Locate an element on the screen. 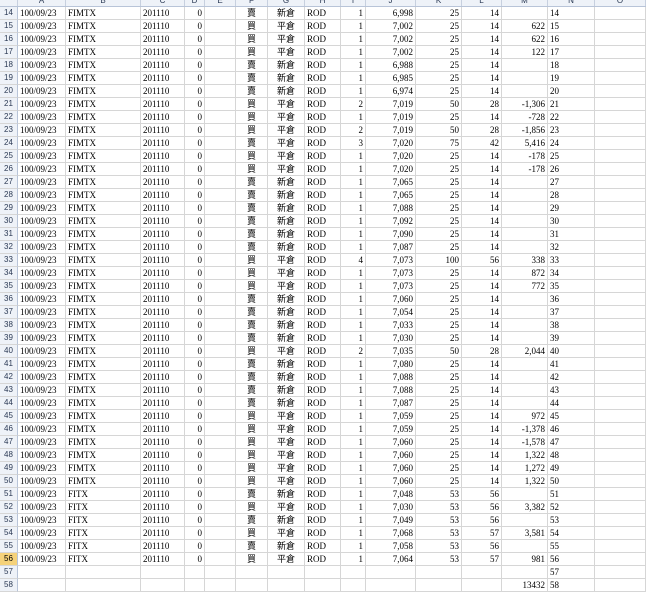 This screenshot has height=595, width=646. cell-j: 7,060 is located at coordinates (391, 442).